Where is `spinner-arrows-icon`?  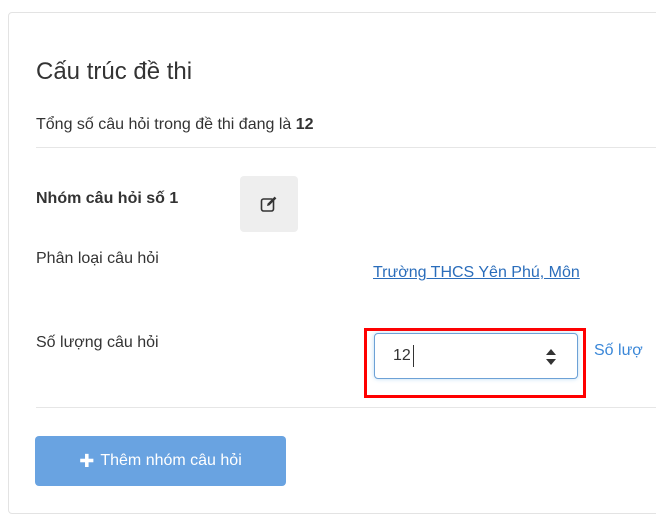
spinner-arrows-icon is located at coordinates (551, 357).